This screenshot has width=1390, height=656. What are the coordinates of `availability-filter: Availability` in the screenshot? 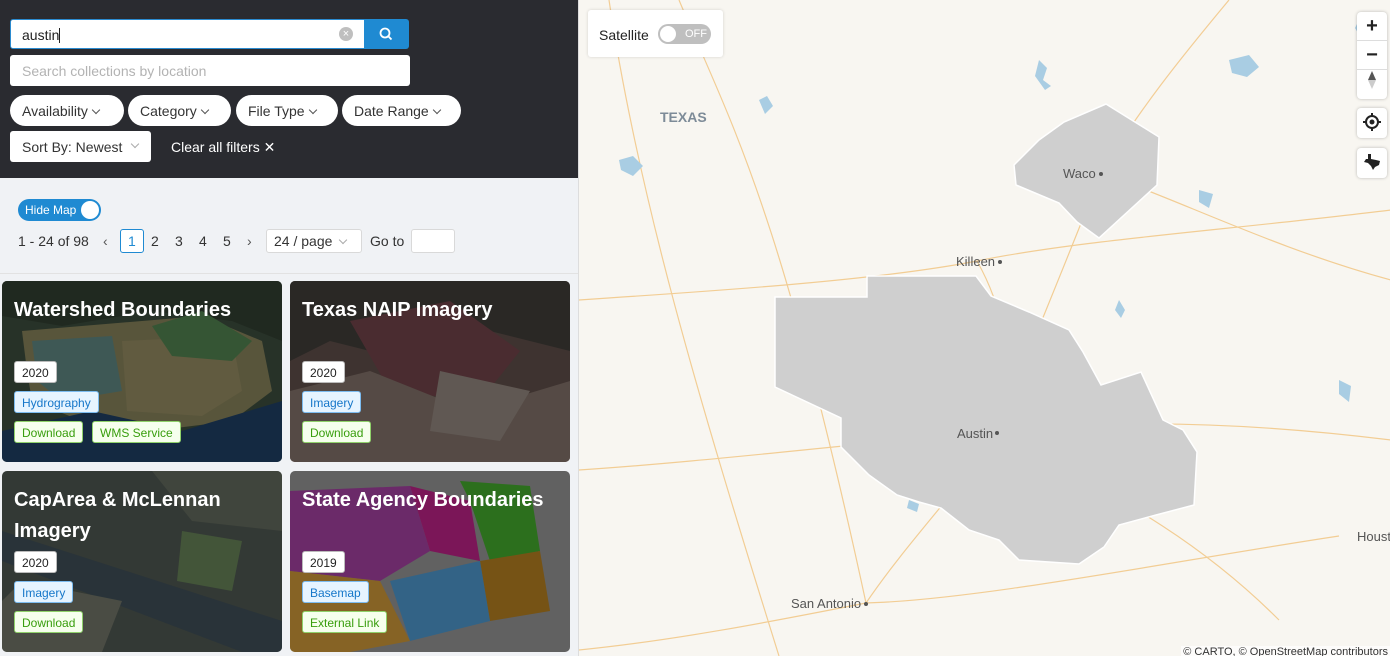 It's located at (67, 110).